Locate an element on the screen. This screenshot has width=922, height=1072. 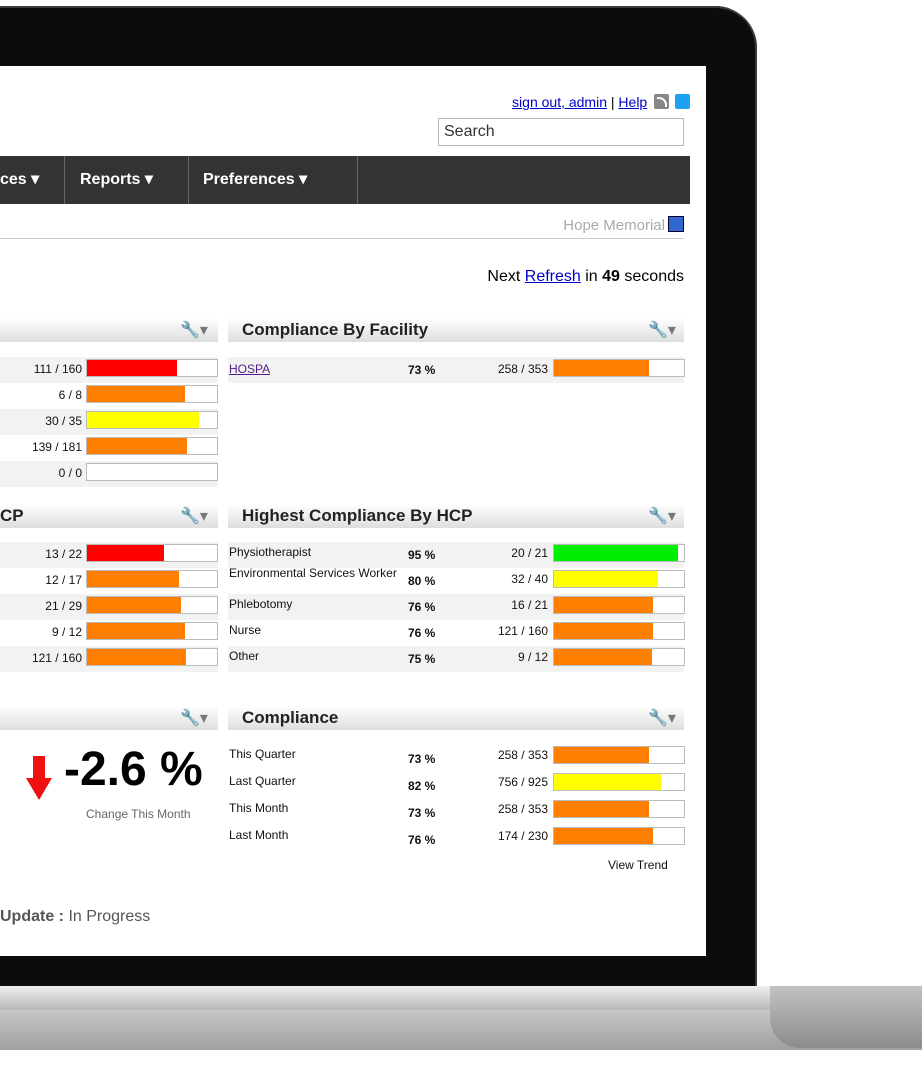
compliance-panel-title: Compliance is located at coordinates (290, 717).